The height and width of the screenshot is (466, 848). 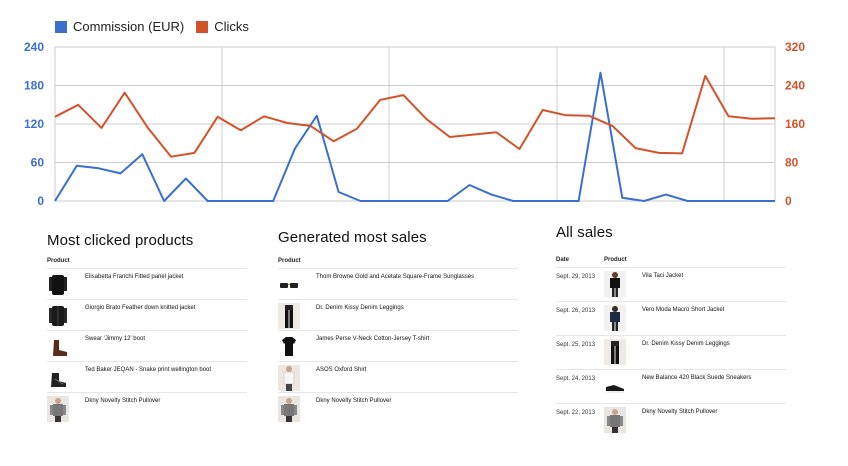 I want to click on all-sales-header: Date Product, so click(x=671, y=260).